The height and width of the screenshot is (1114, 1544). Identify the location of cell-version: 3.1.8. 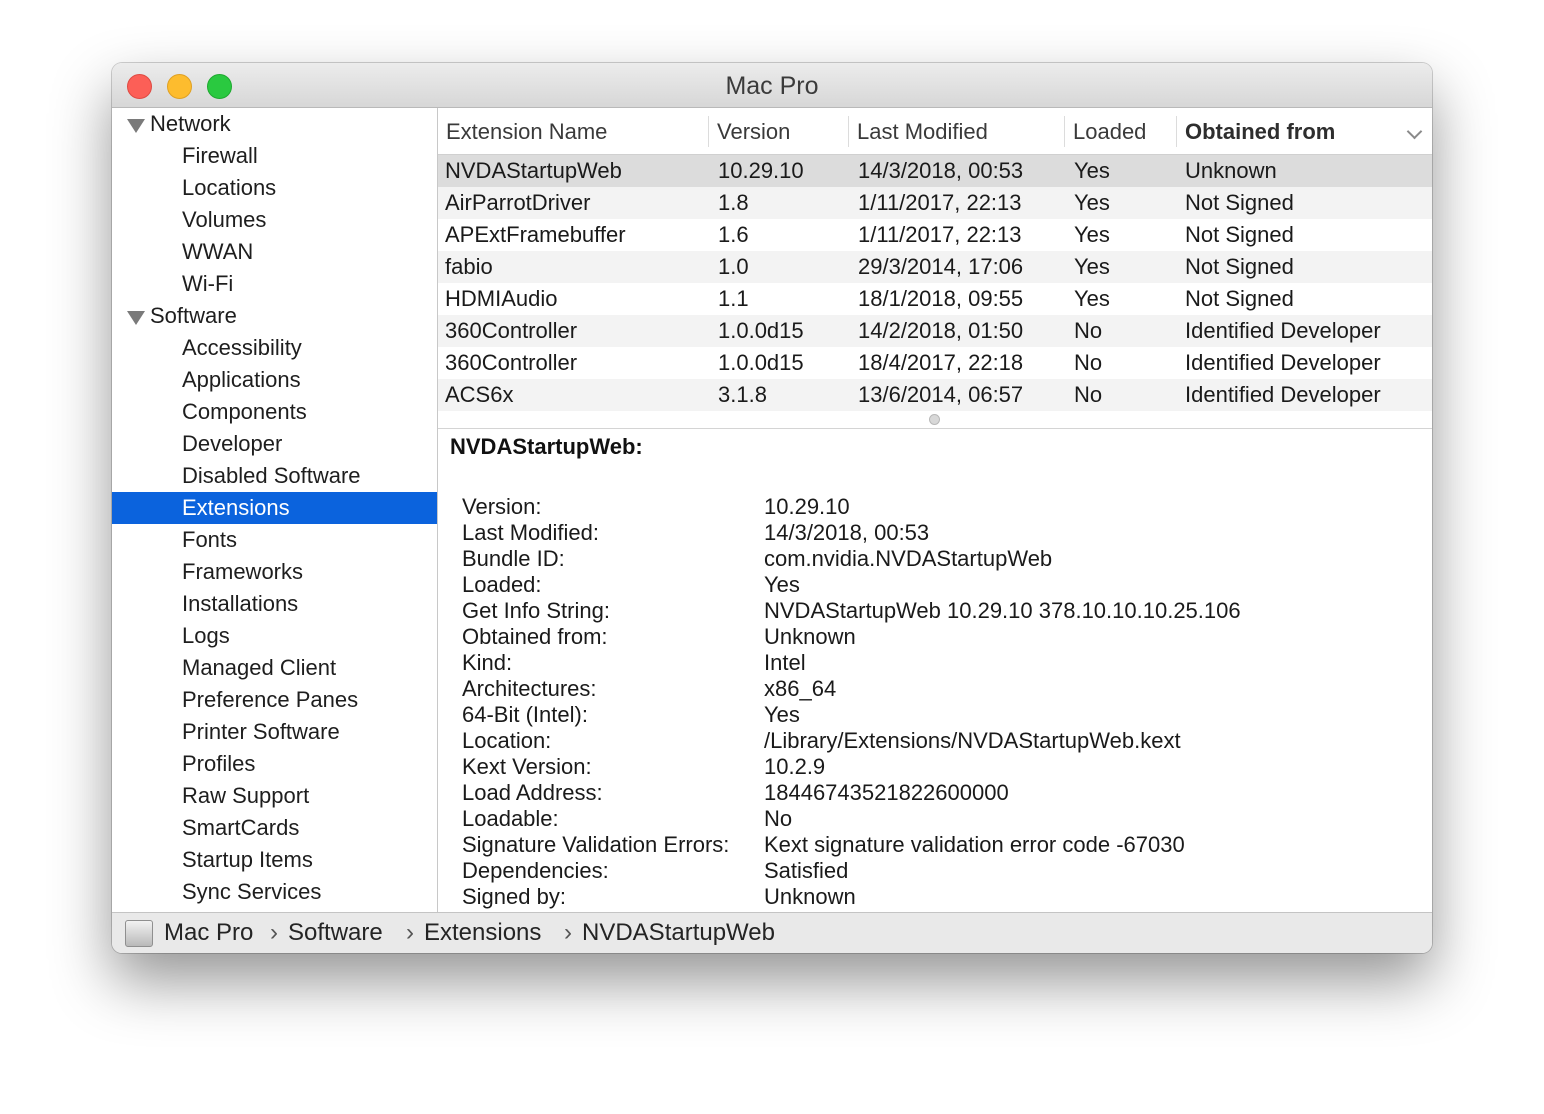
(742, 394).